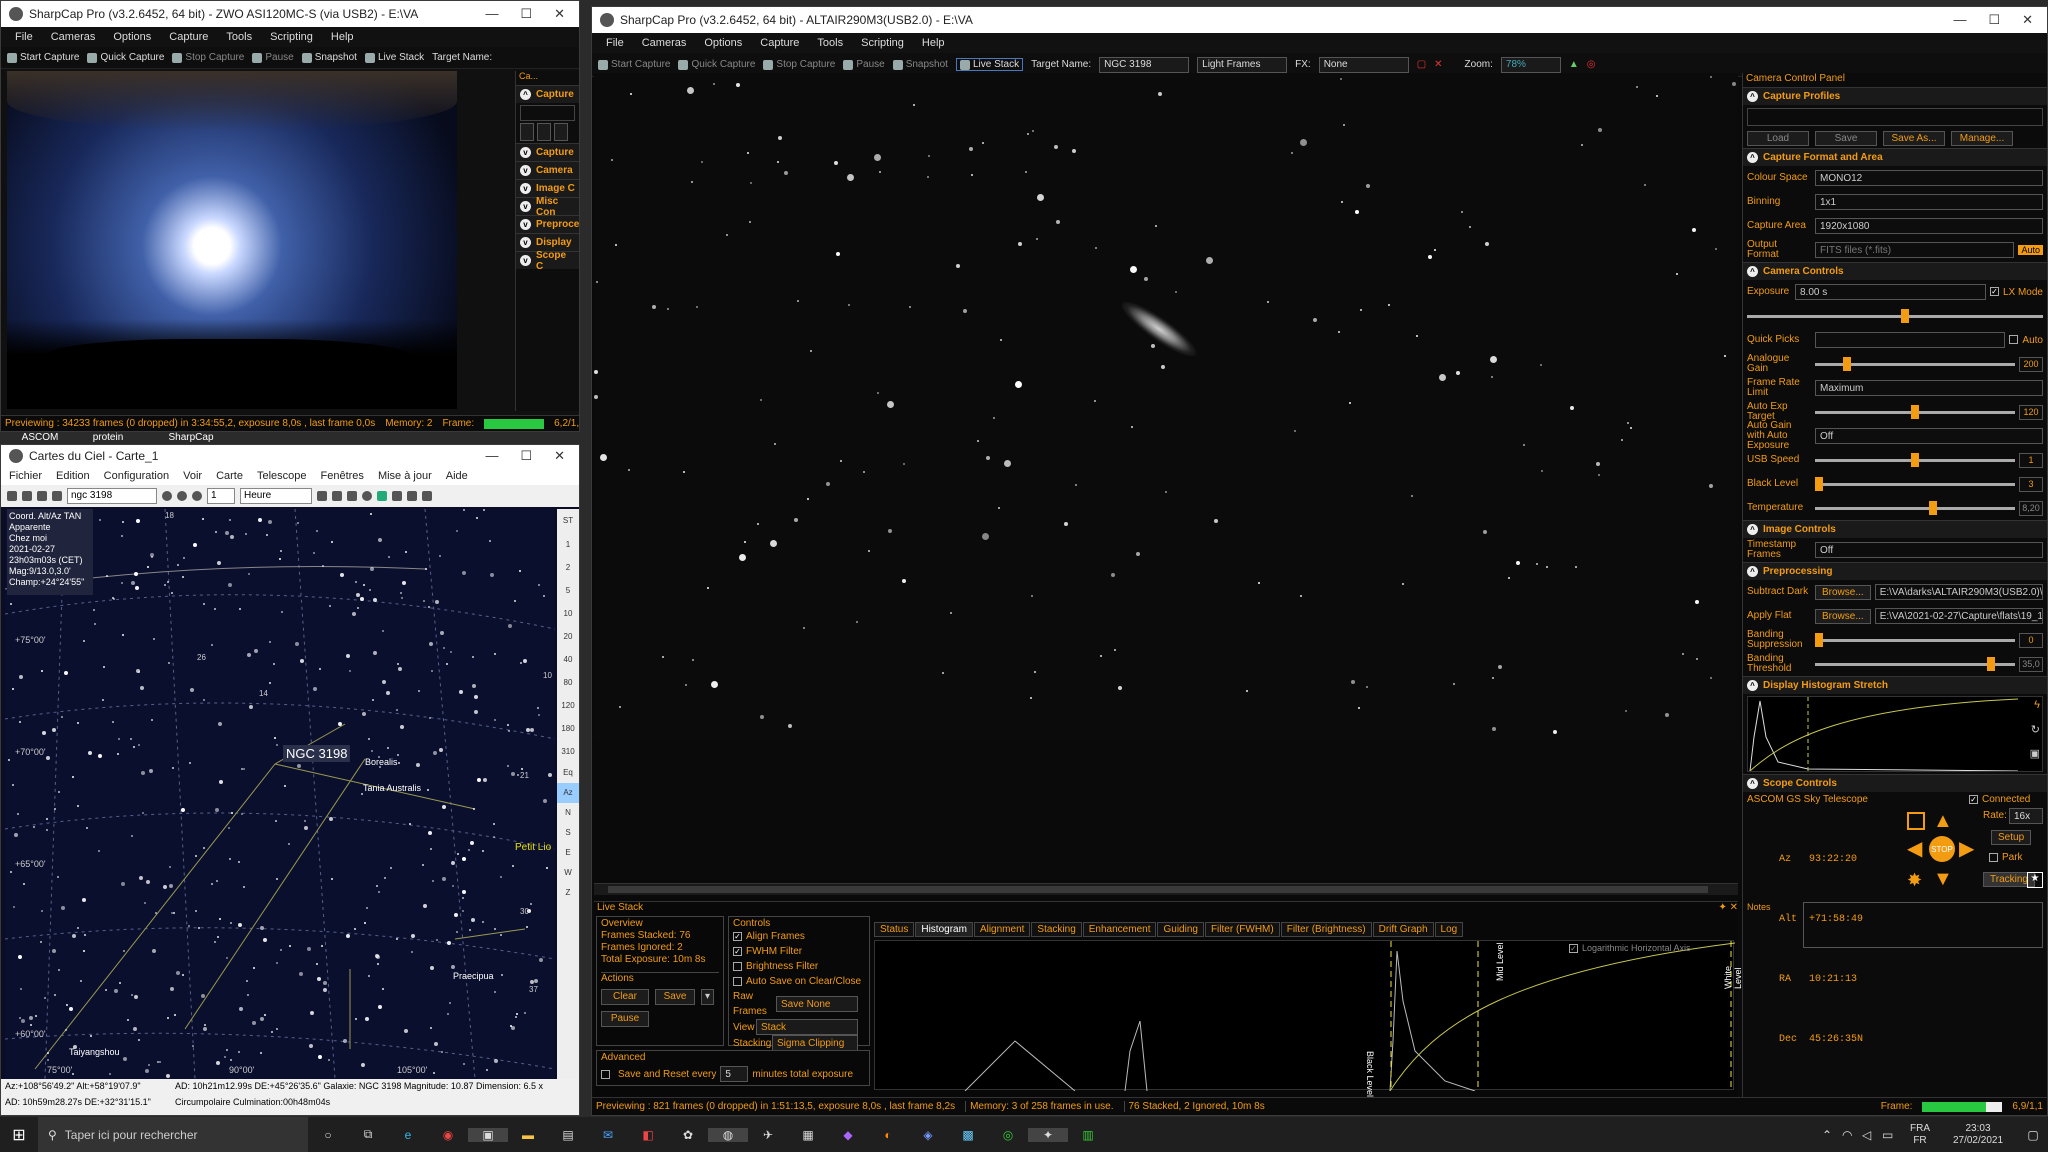 This screenshot has height=1152, width=2048. I want to click on calculator-icon: ▦, so click(808, 1135).